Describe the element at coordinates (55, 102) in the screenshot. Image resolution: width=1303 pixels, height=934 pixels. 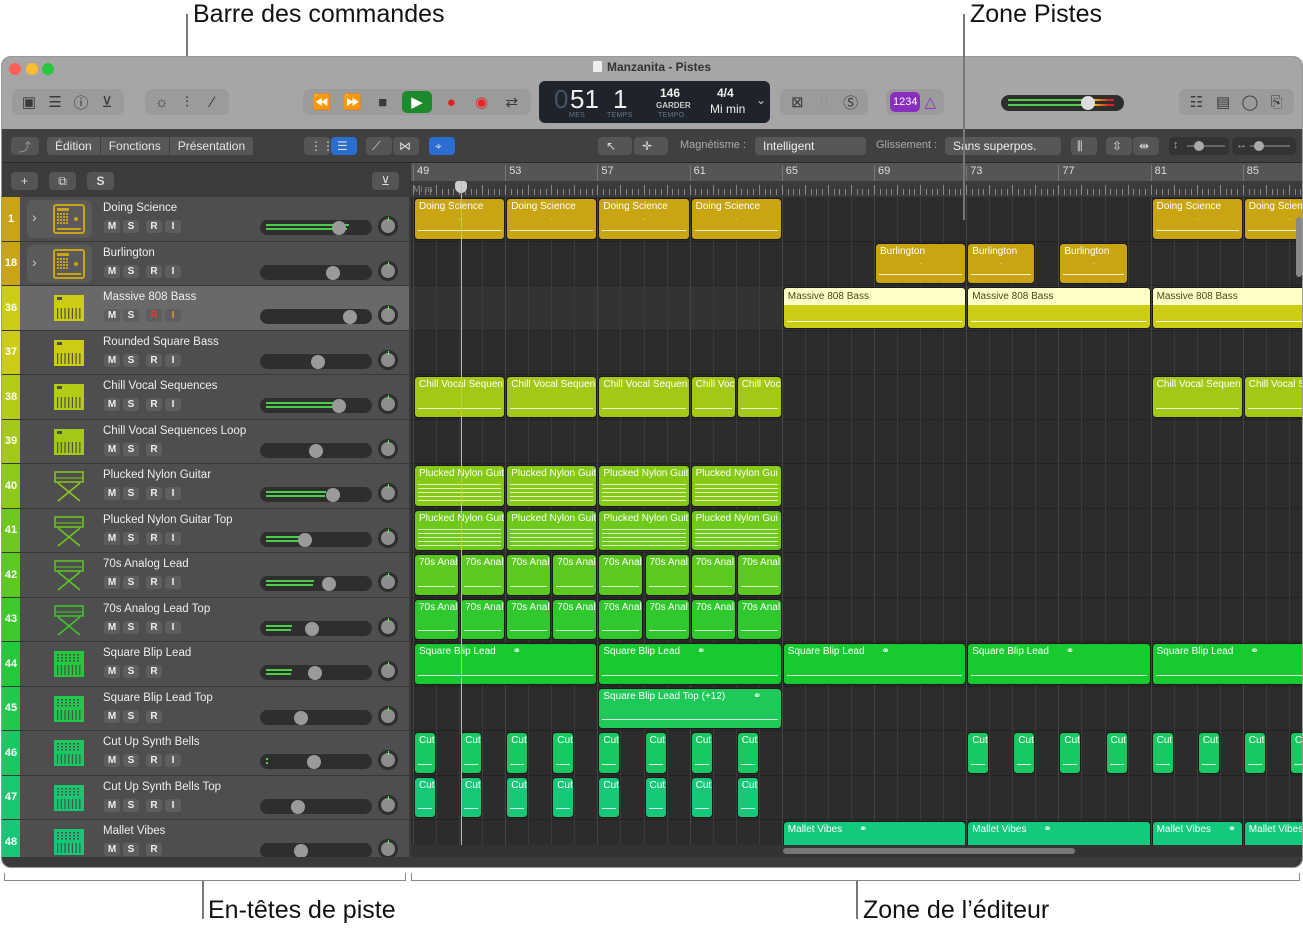
I see `inspector-icon: ☰` at that location.